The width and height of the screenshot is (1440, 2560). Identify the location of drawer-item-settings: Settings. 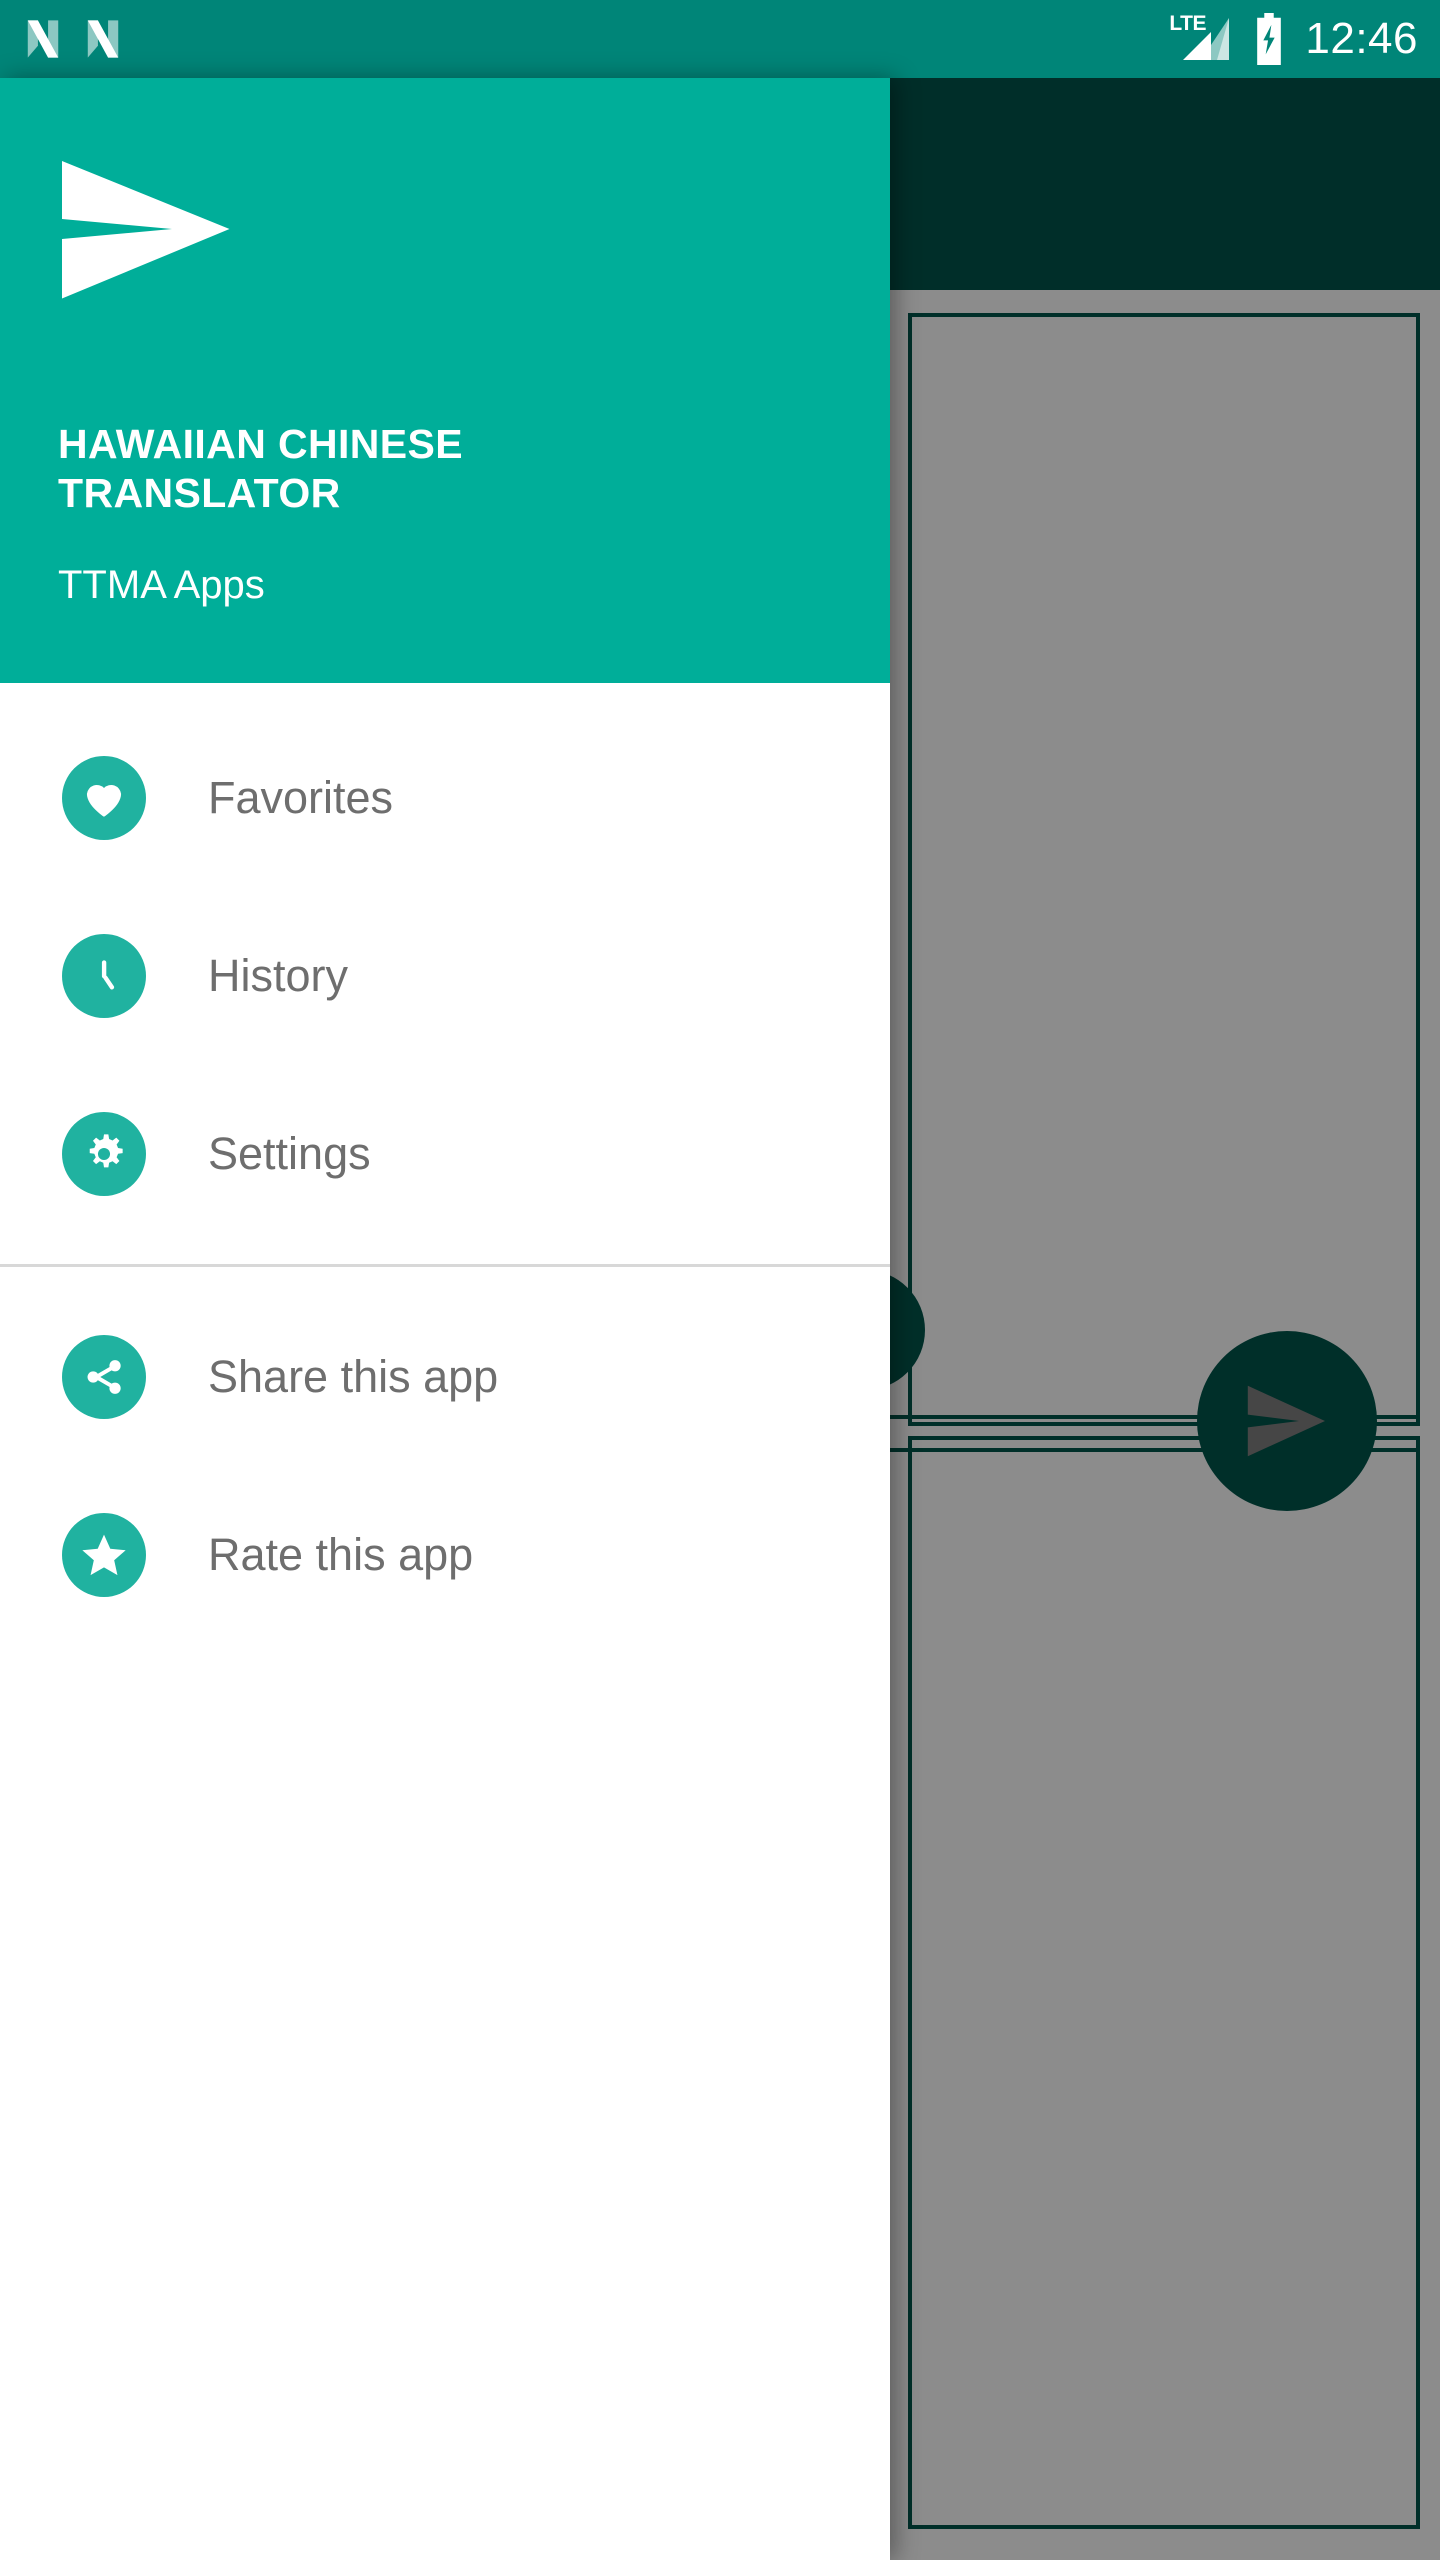
(445, 1154).